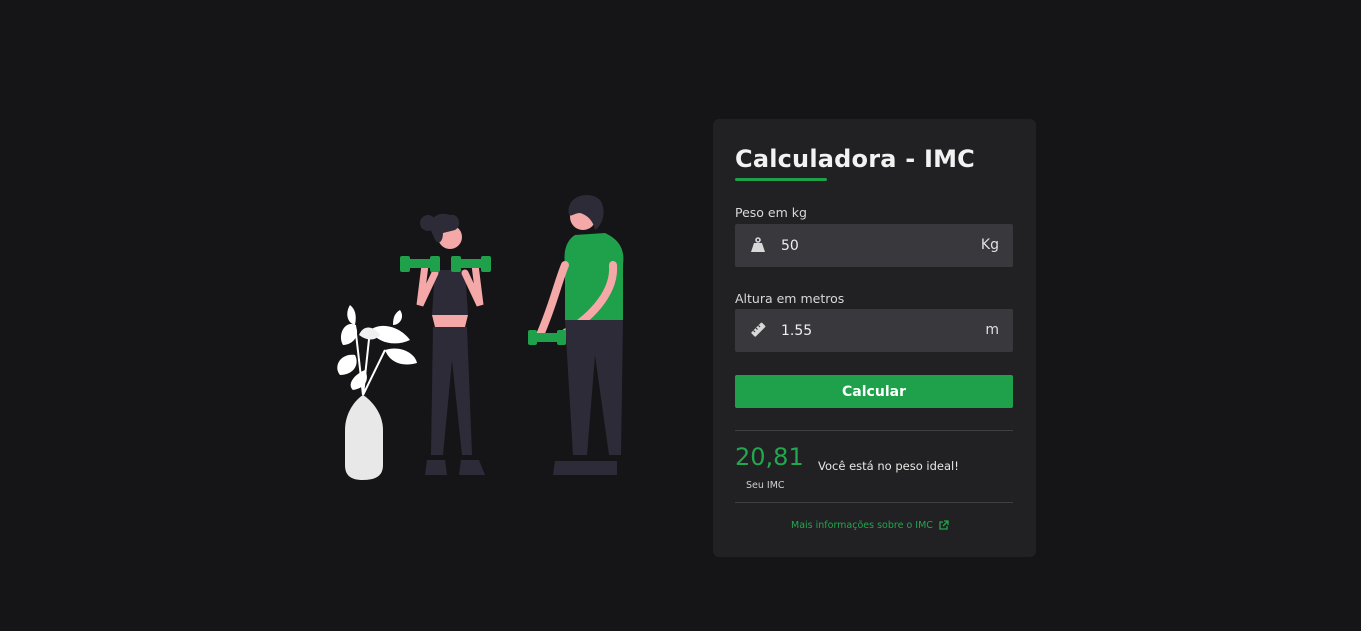 This screenshot has height=631, width=1361. Describe the element at coordinates (445, 344) in the screenshot. I see `woman-figure` at that location.